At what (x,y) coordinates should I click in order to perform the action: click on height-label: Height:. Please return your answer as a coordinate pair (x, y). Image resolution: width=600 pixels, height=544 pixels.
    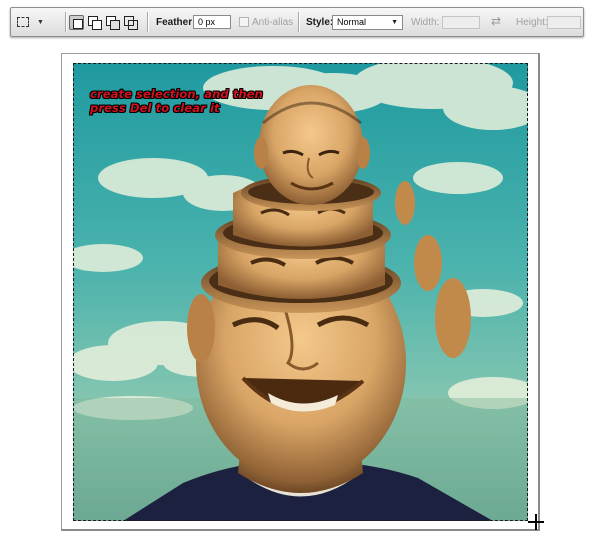
    Looking at the image, I should click on (532, 22).